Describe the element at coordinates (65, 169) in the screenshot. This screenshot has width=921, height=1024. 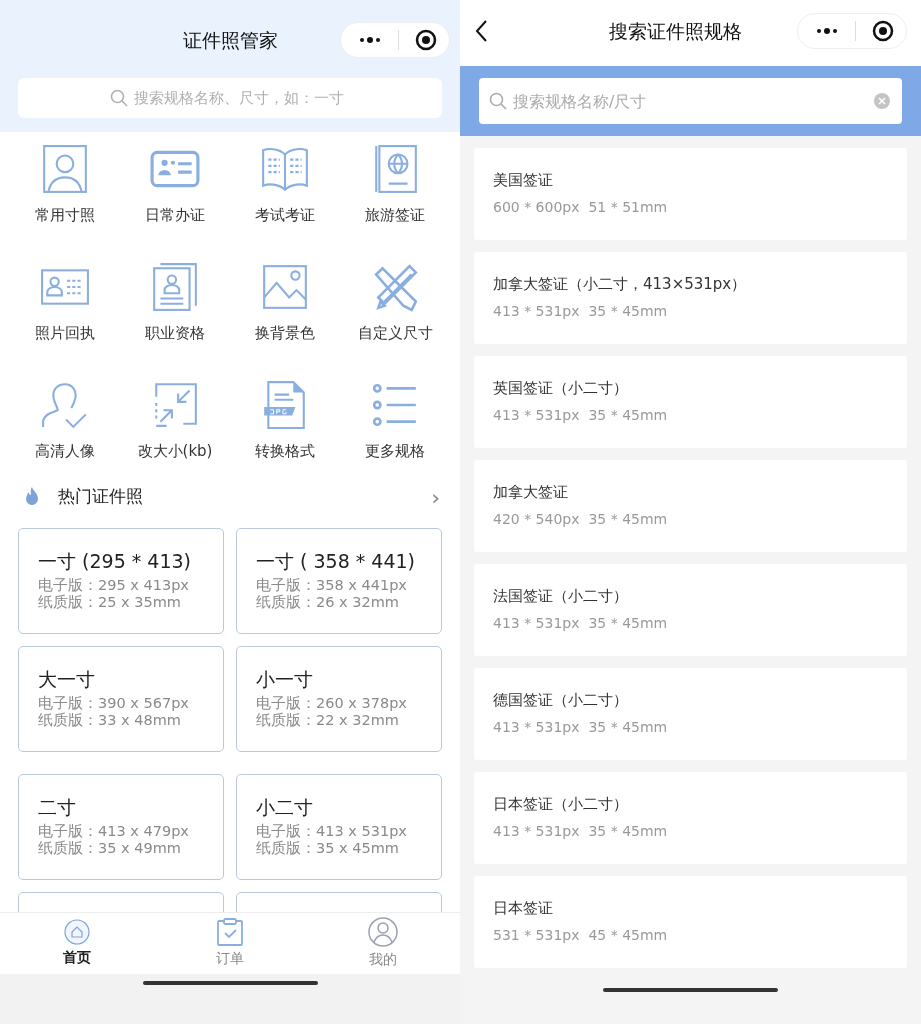
I see `person-card-icon` at that location.